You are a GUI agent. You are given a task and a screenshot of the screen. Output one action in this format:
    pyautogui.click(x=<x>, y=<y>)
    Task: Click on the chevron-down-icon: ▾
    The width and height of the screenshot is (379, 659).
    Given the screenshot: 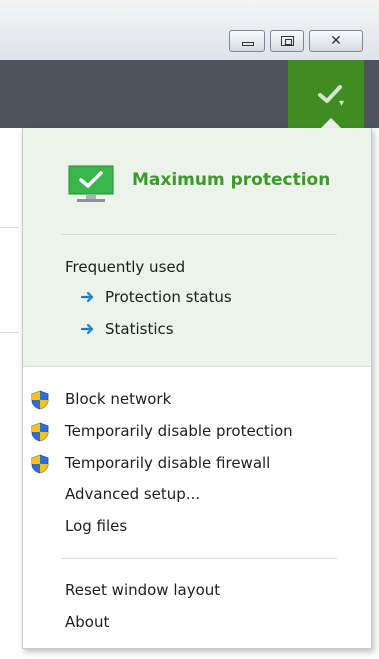 What is the action you would take?
    pyautogui.click(x=342, y=103)
    